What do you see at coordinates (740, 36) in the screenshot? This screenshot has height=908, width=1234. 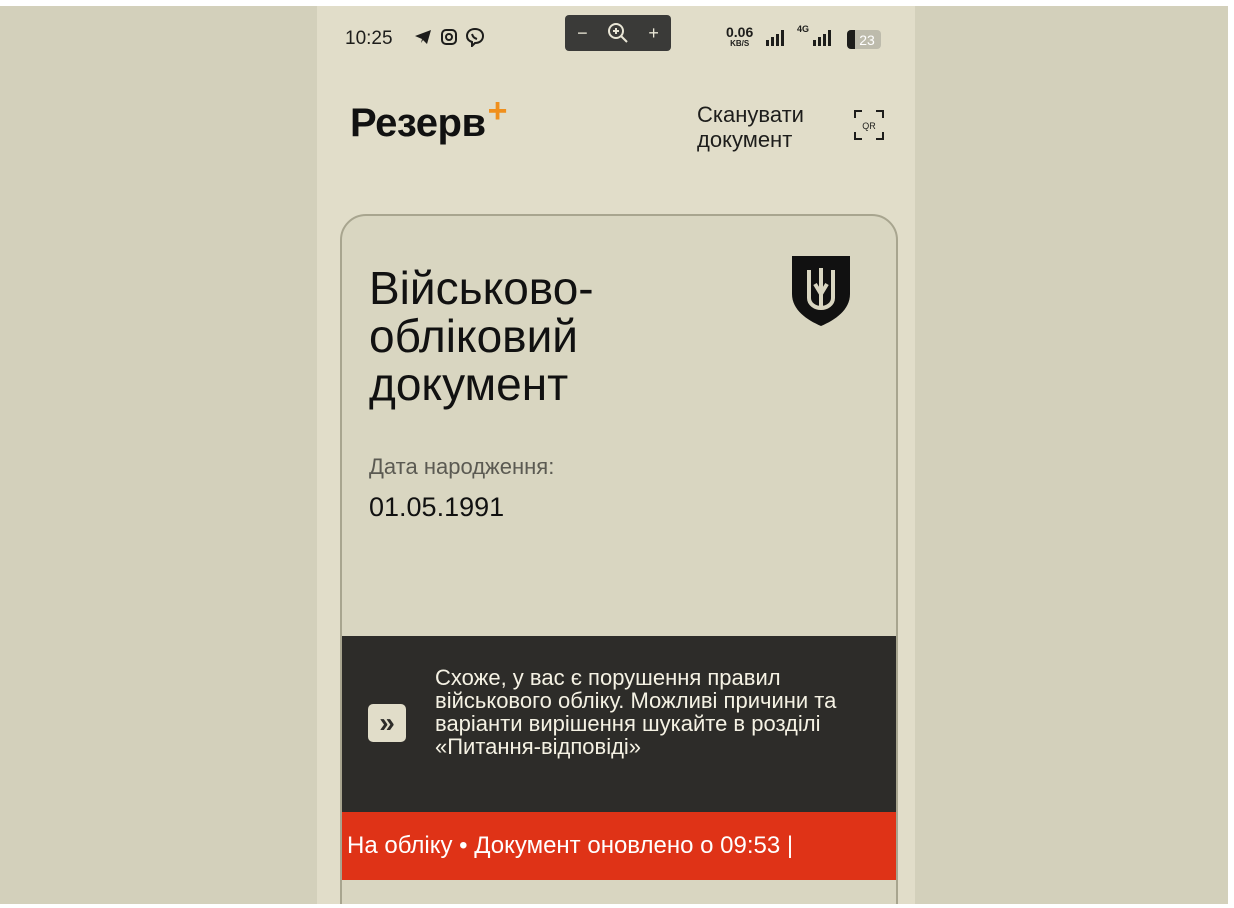 I see `network-speed: 0.06 KB/S` at bounding box center [740, 36].